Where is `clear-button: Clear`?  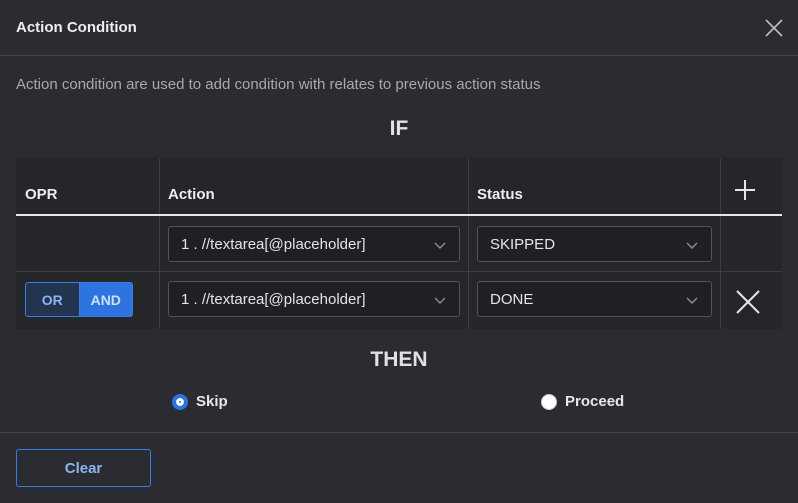
clear-button: Clear is located at coordinates (83, 468).